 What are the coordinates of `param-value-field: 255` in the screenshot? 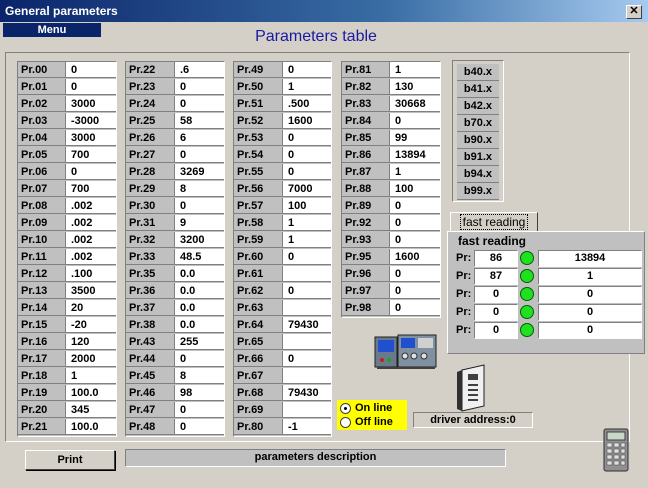 It's located at (199, 342).